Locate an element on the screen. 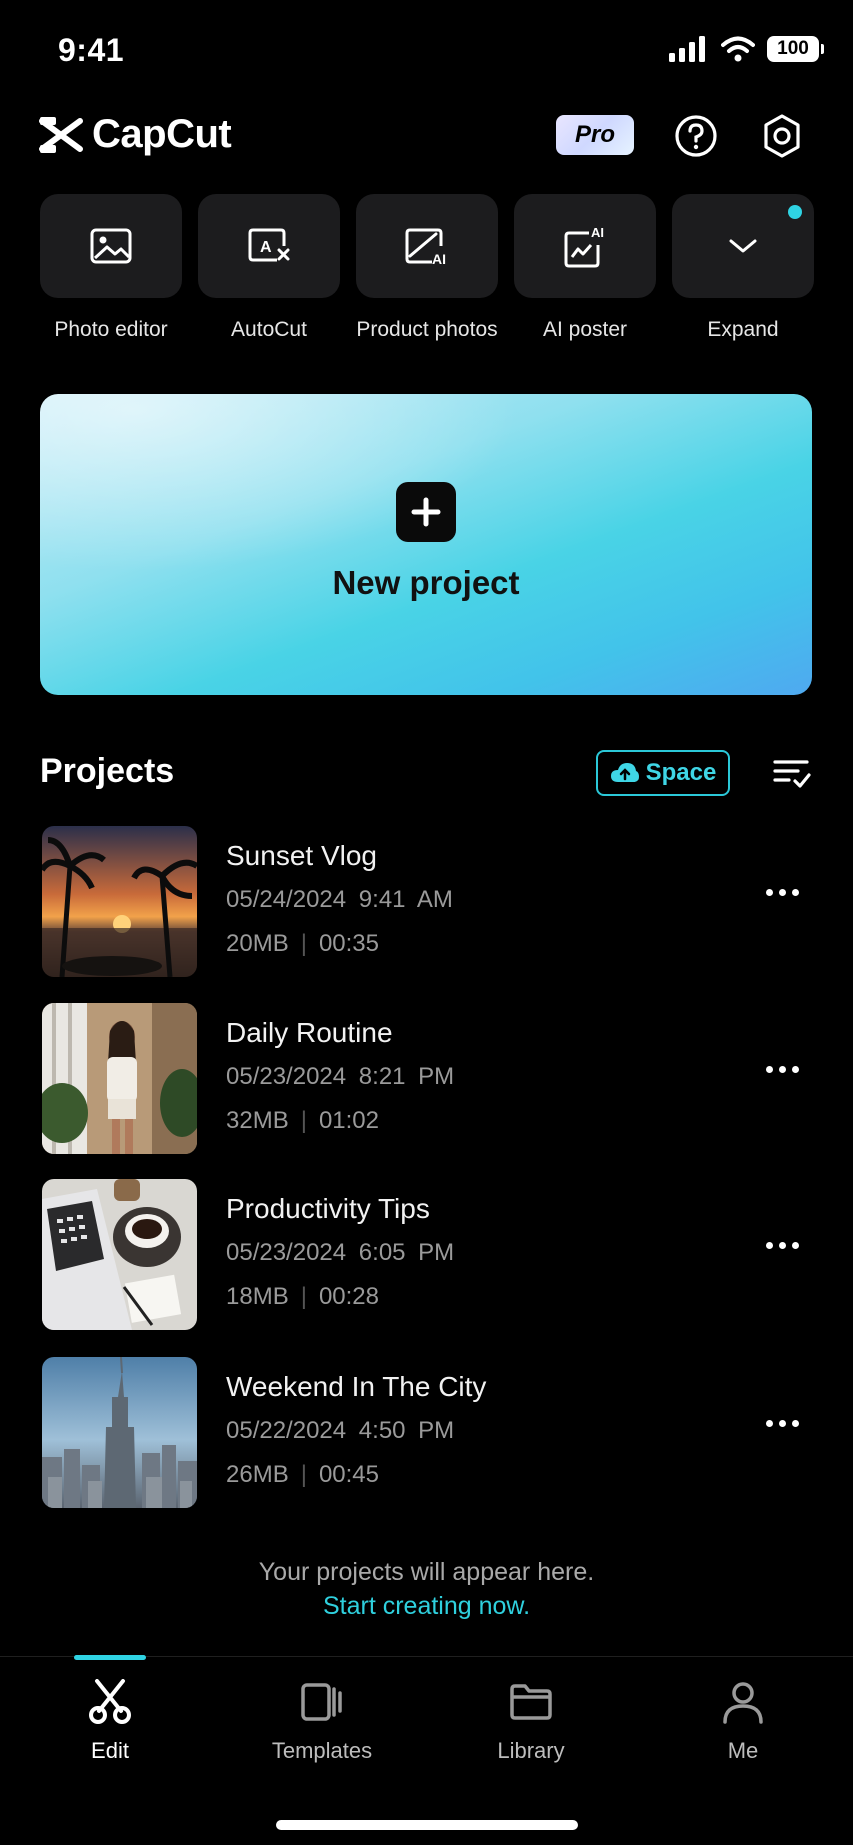  tool-photo-editor: Photo editor is located at coordinates (111, 268).